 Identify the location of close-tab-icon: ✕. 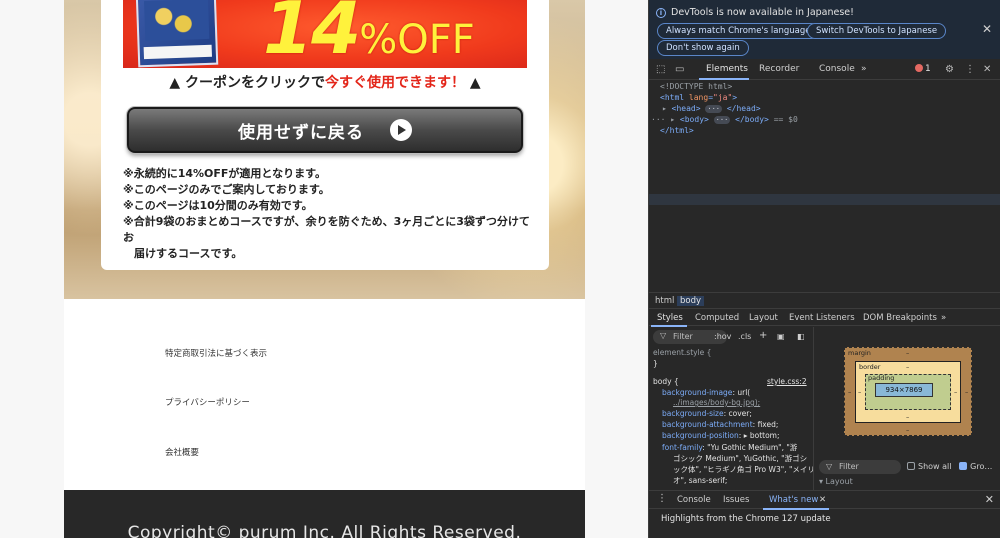
(822, 500).